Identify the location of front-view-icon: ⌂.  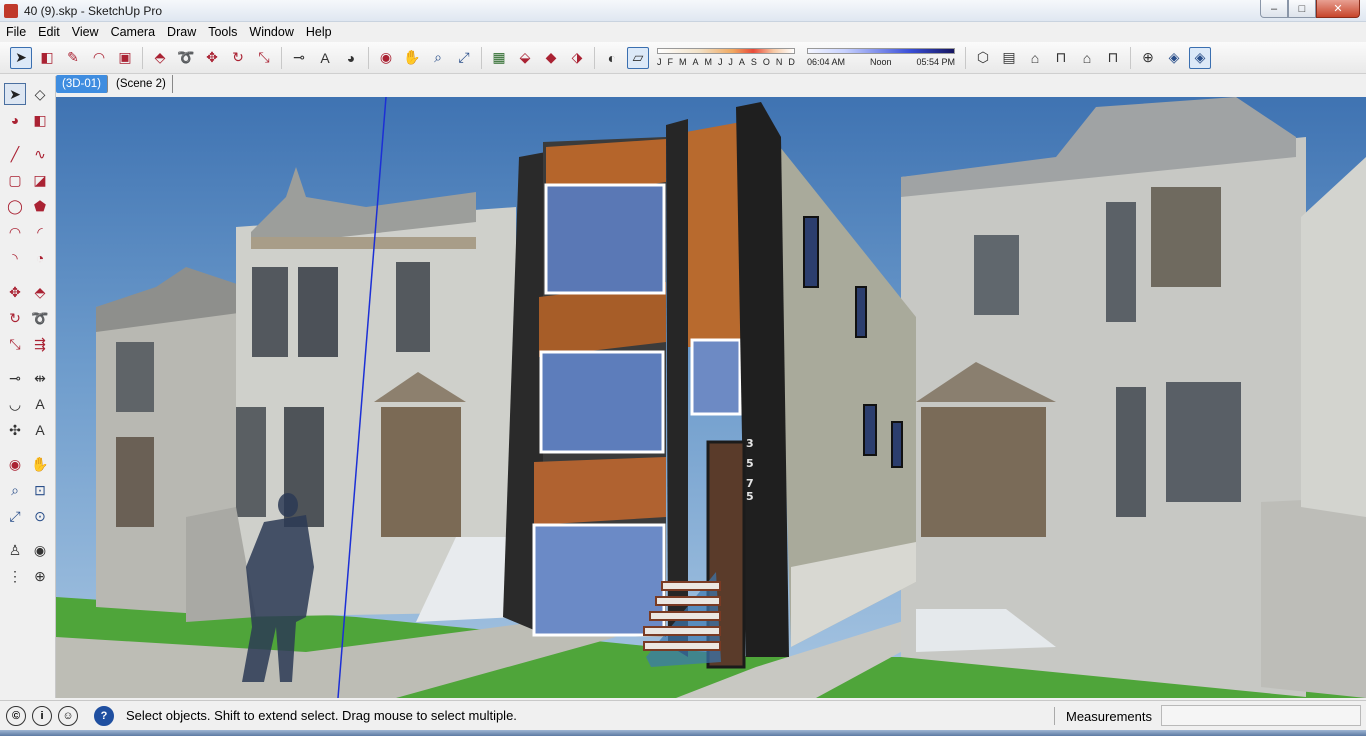
(1035, 58).